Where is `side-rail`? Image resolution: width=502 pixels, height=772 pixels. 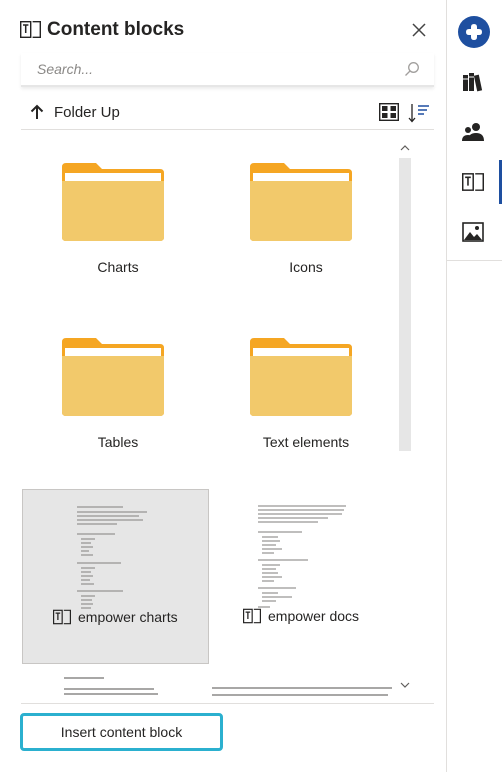 side-rail is located at coordinates (474, 386).